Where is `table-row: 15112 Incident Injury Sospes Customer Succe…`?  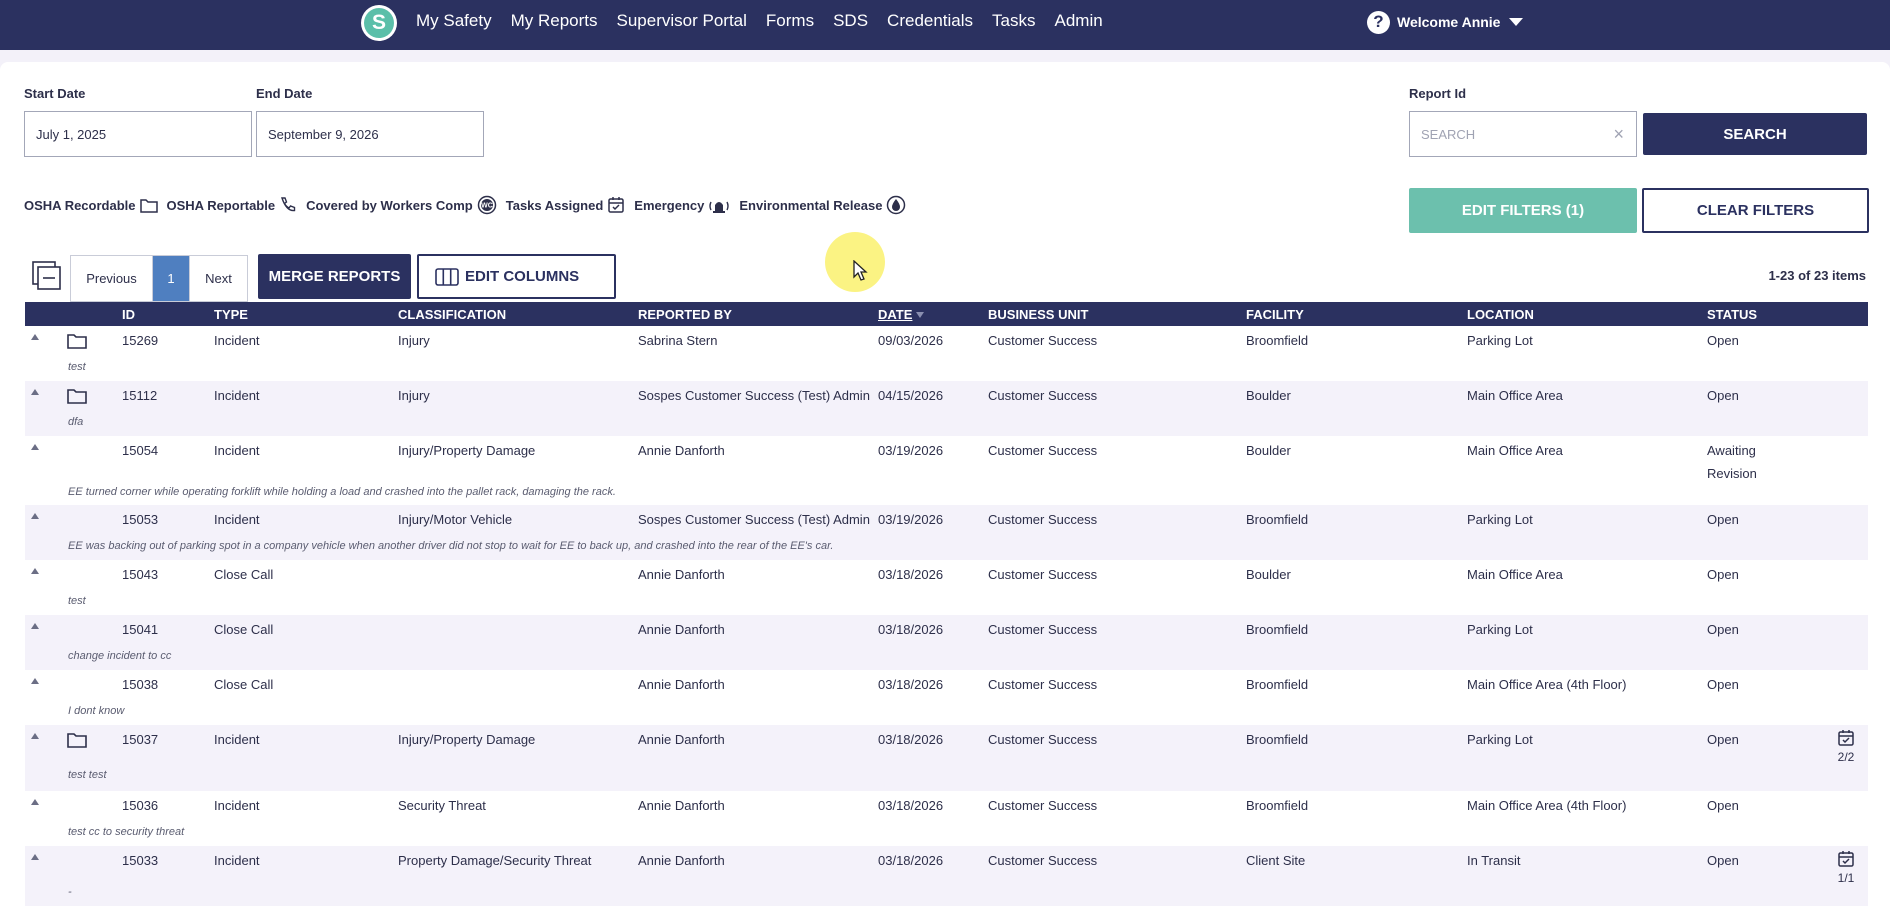 table-row: 15112 Incident Injury Sospes Customer Succe… is located at coordinates (946, 408).